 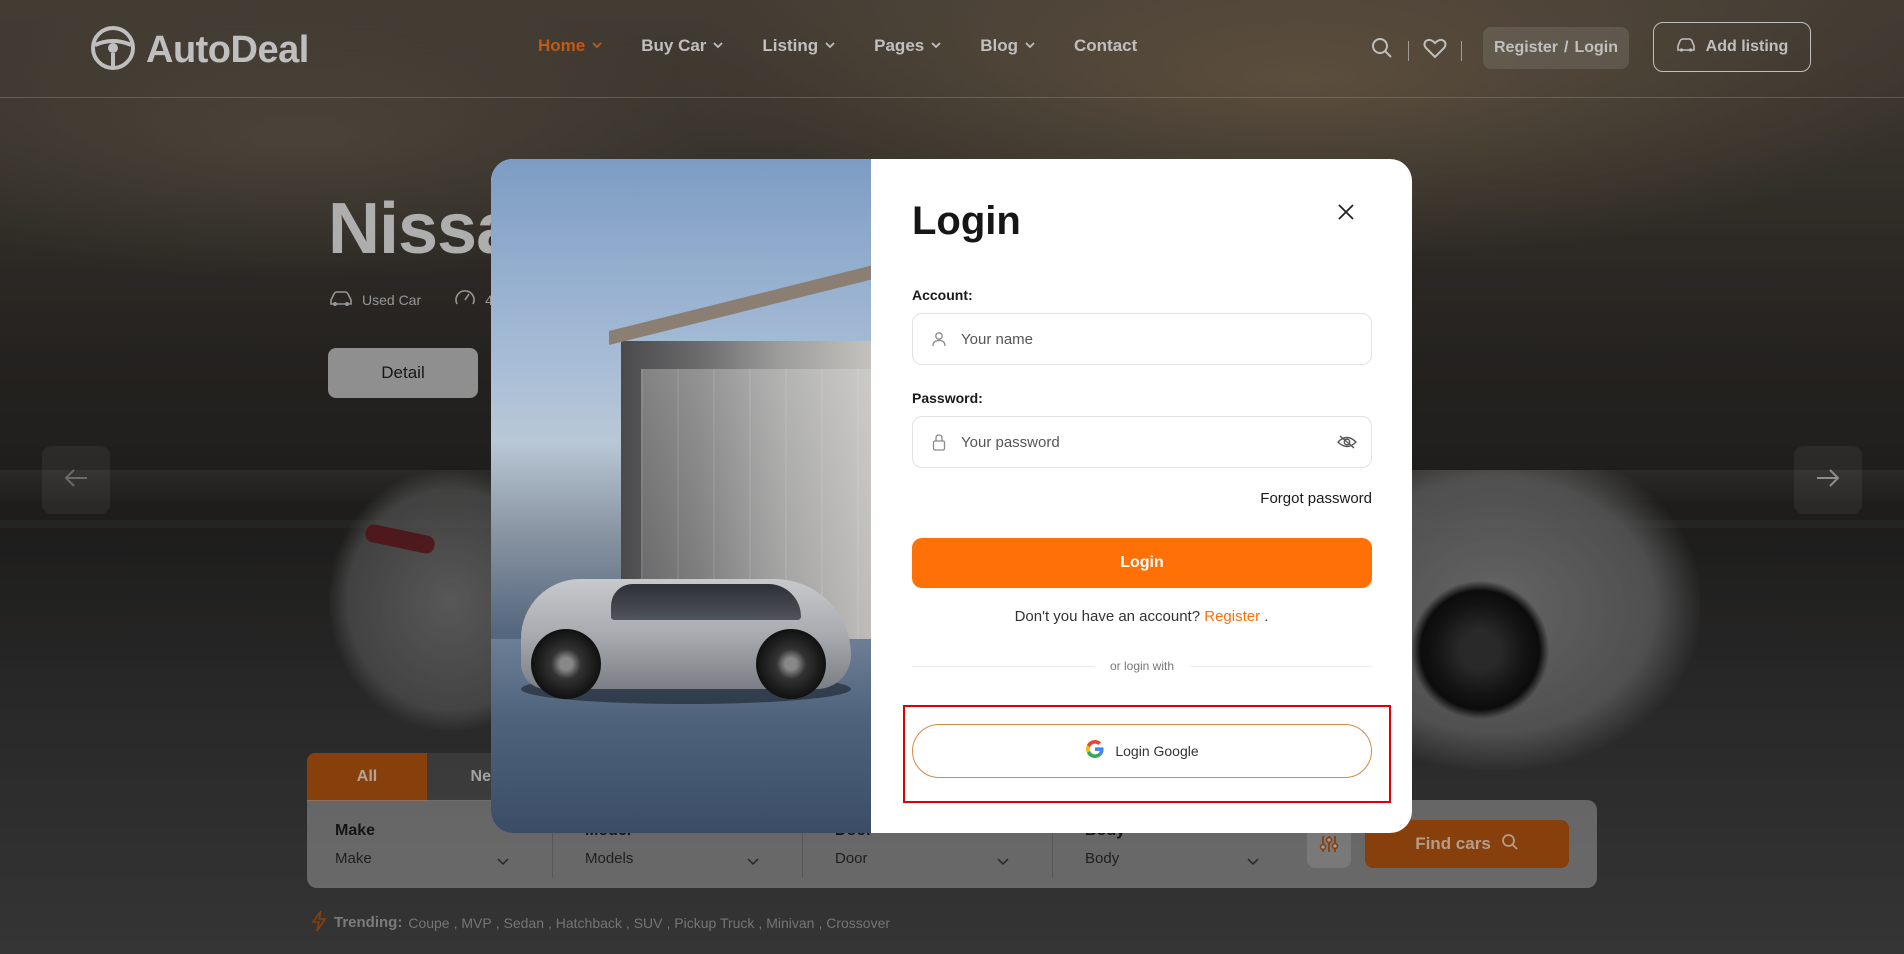 I want to click on or-login-with-text: or login with, so click(x=1142, y=666).